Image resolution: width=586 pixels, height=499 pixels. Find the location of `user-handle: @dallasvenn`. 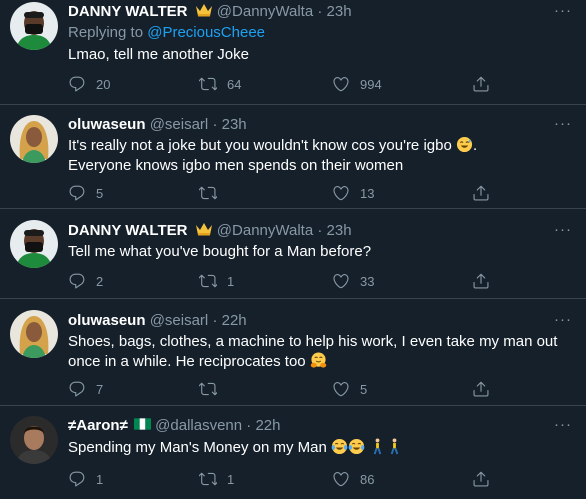

user-handle: @dallasvenn is located at coordinates (198, 425).